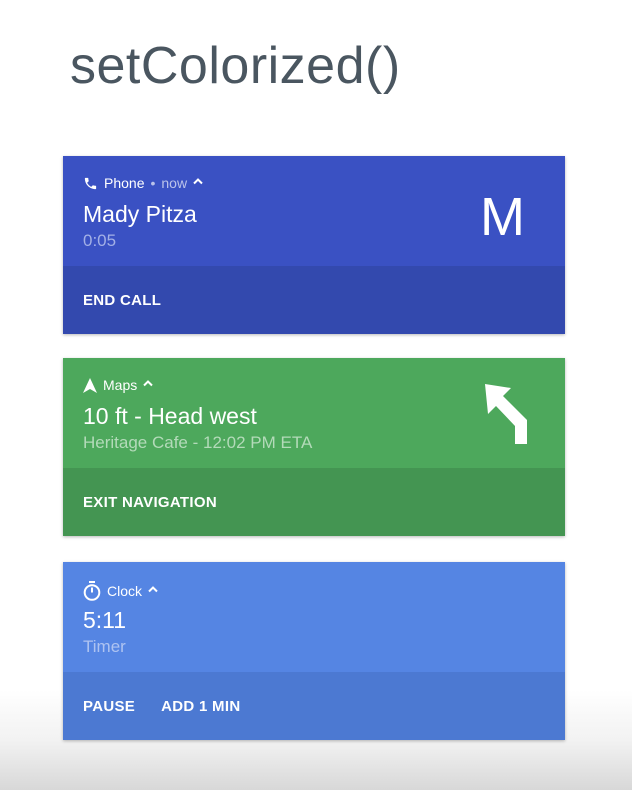  What do you see at coordinates (109, 706) in the screenshot?
I see `pause-button: PAUSE` at bounding box center [109, 706].